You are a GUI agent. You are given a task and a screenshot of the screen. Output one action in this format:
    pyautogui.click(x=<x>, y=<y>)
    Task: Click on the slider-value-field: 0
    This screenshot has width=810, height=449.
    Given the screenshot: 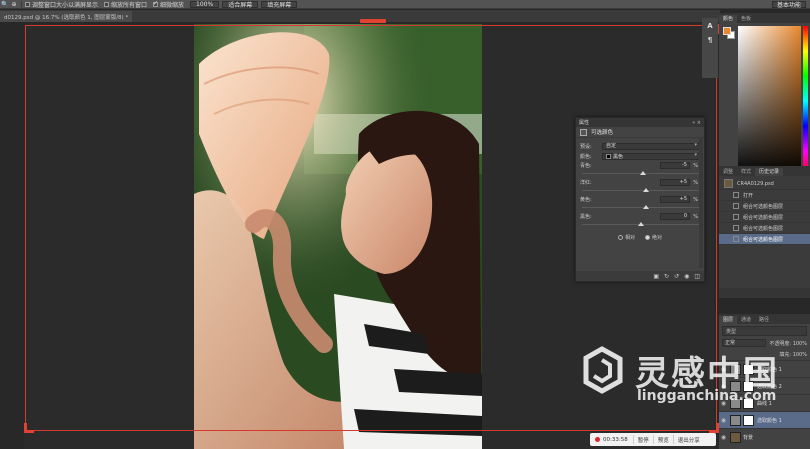 What is the action you would take?
    pyautogui.click(x=675, y=216)
    